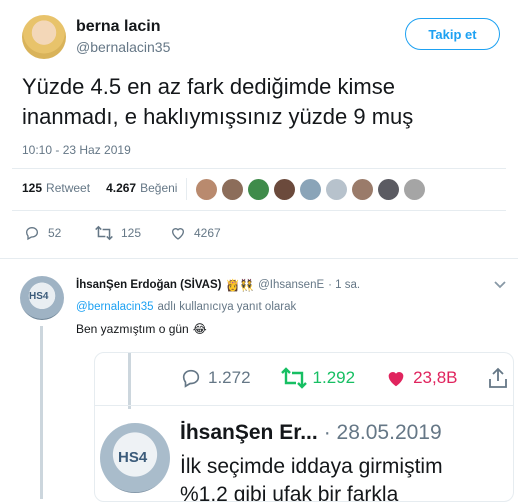 The width and height of the screenshot is (518, 502). Describe the element at coordinates (500, 285) in the screenshot. I see `chevron-down-icon` at that location.